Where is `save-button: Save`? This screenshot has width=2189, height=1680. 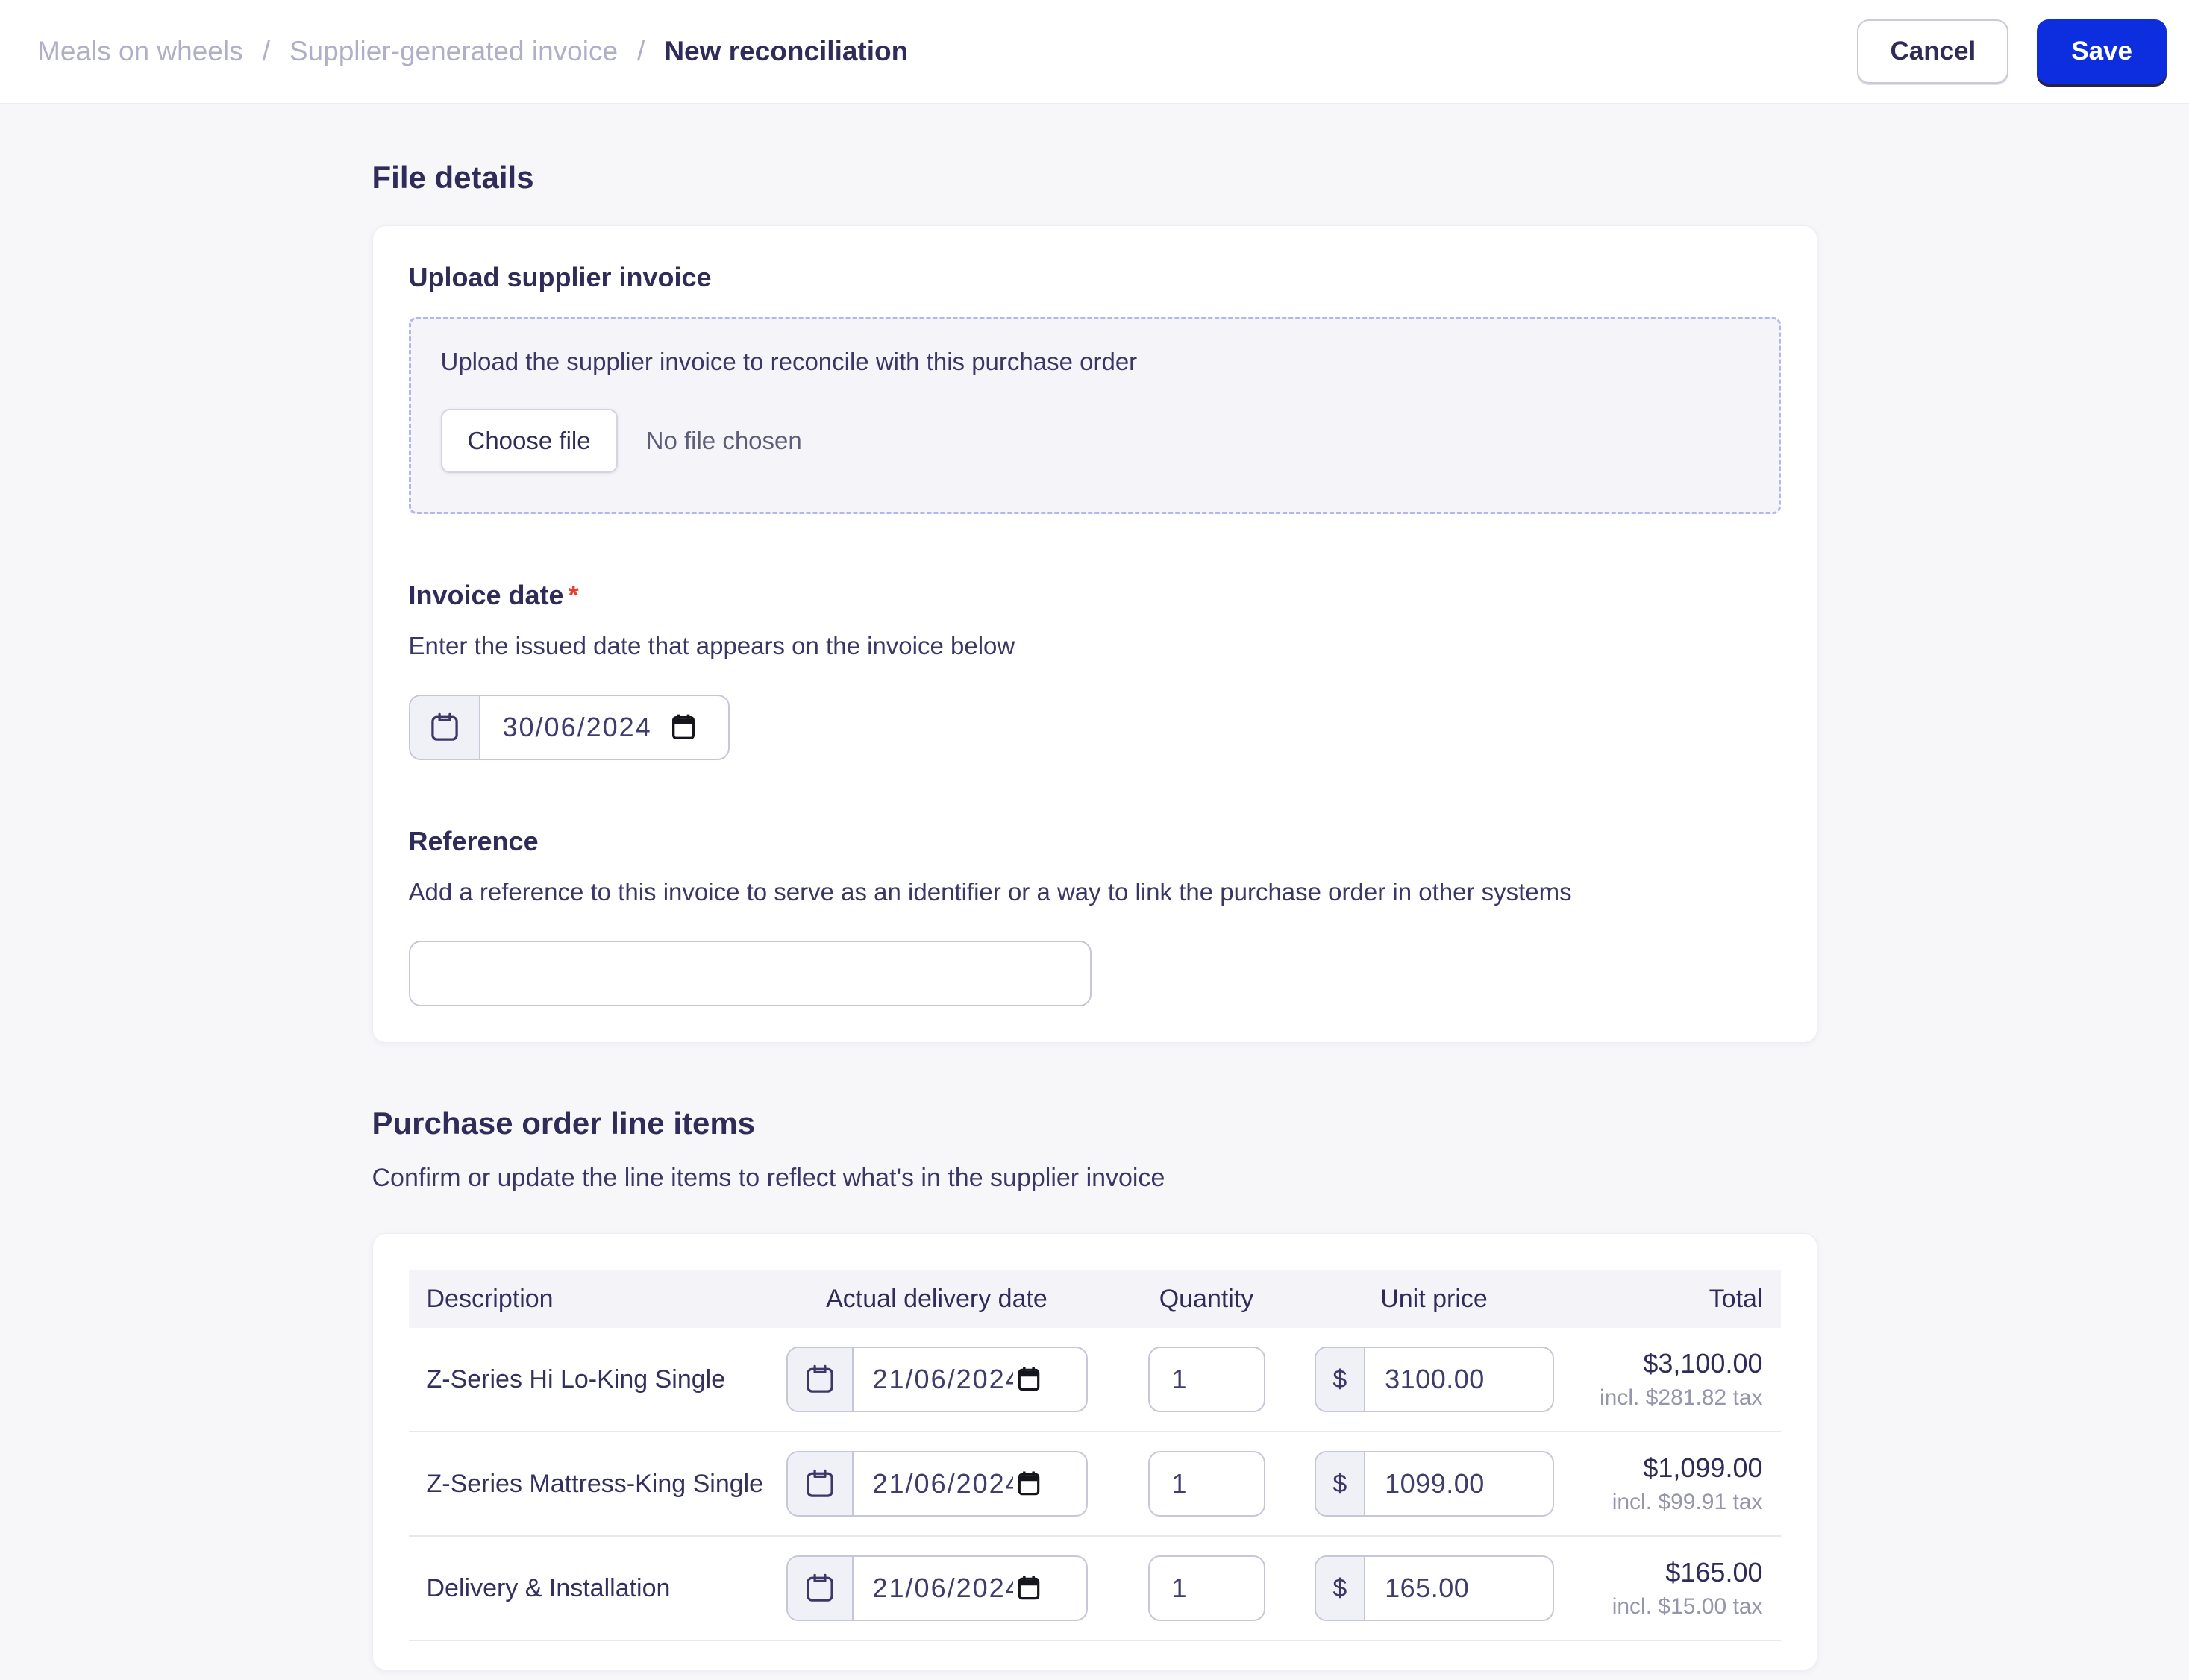
save-button: Save is located at coordinates (2102, 51).